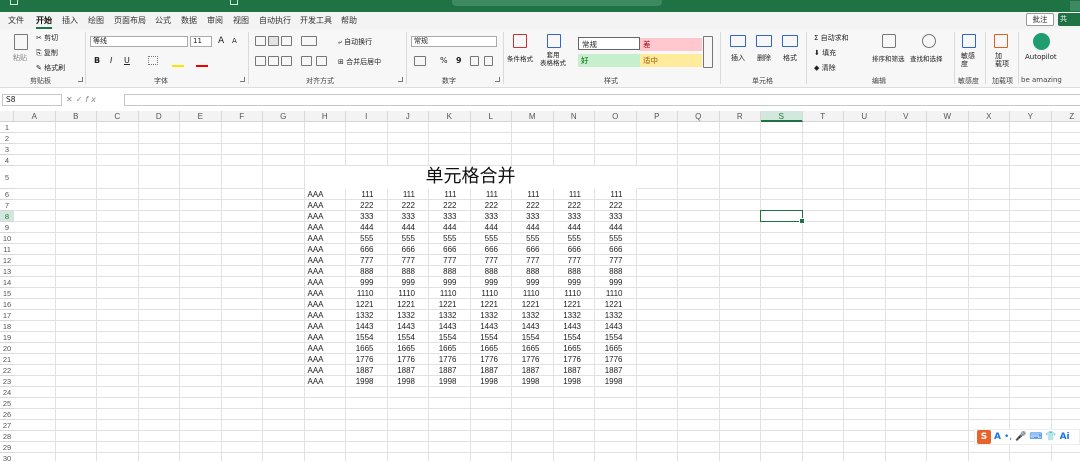  Describe the element at coordinates (7, 315) in the screenshot. I see `row-header-17: 17` at that location.